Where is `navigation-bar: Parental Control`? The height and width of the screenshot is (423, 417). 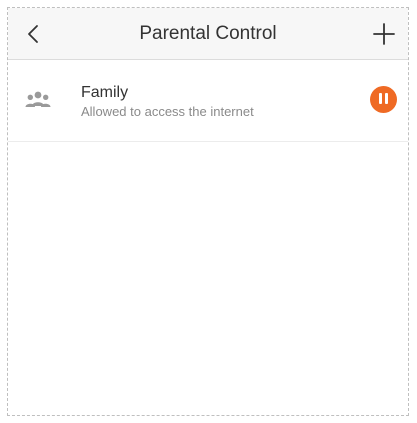 navigation-bar: Parental Control is located at coordinates (208, 34).